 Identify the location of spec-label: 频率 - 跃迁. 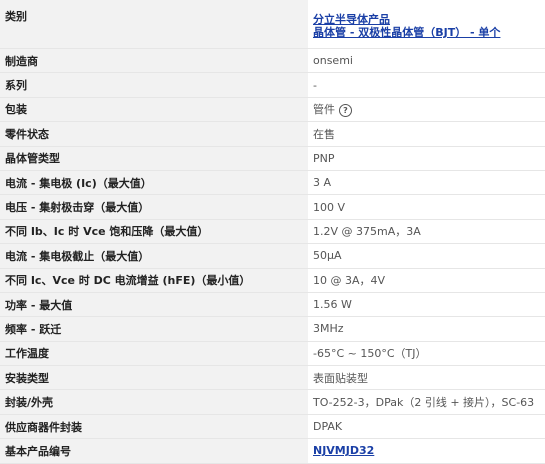
(154, 329).